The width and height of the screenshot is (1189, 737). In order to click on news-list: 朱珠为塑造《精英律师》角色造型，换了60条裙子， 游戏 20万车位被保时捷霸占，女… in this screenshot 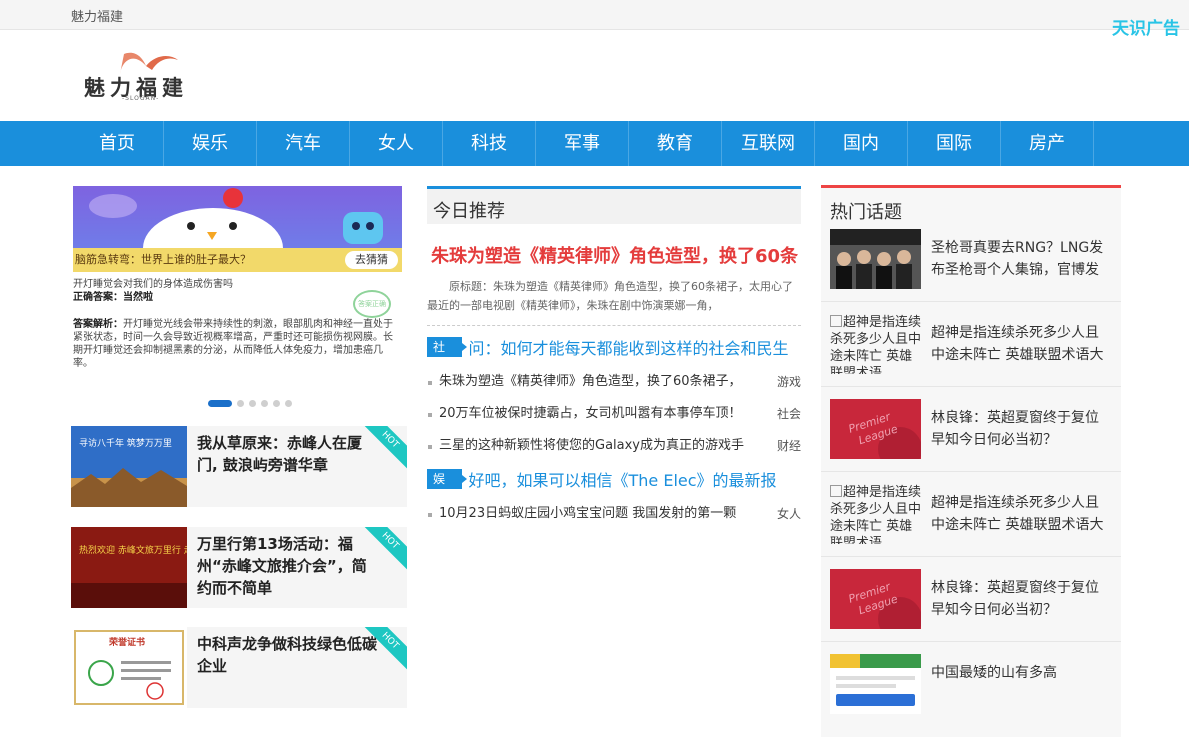, I will do `click(614, 414)`.